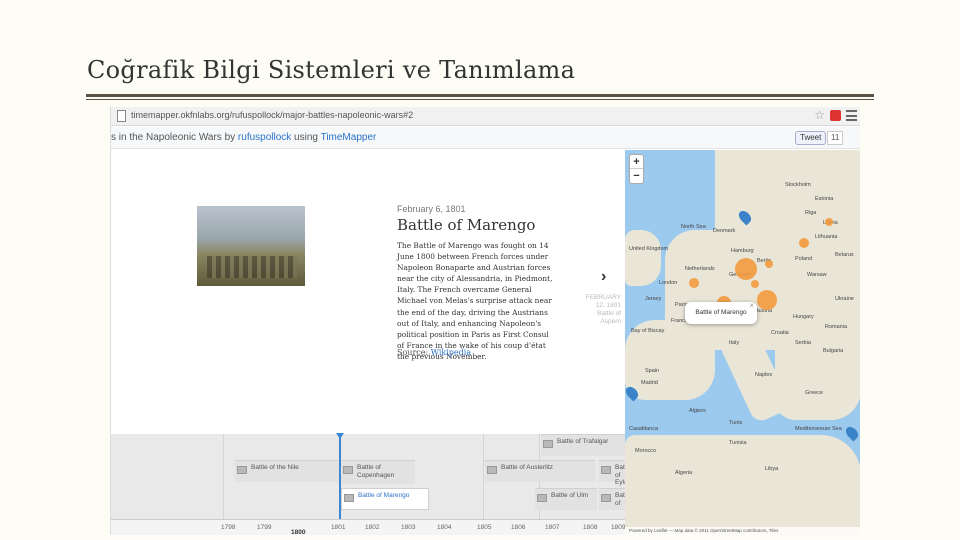 The image size is (960, 540). I want to click on timeline-item: Battle of Trafalgar, so click(583, 445).